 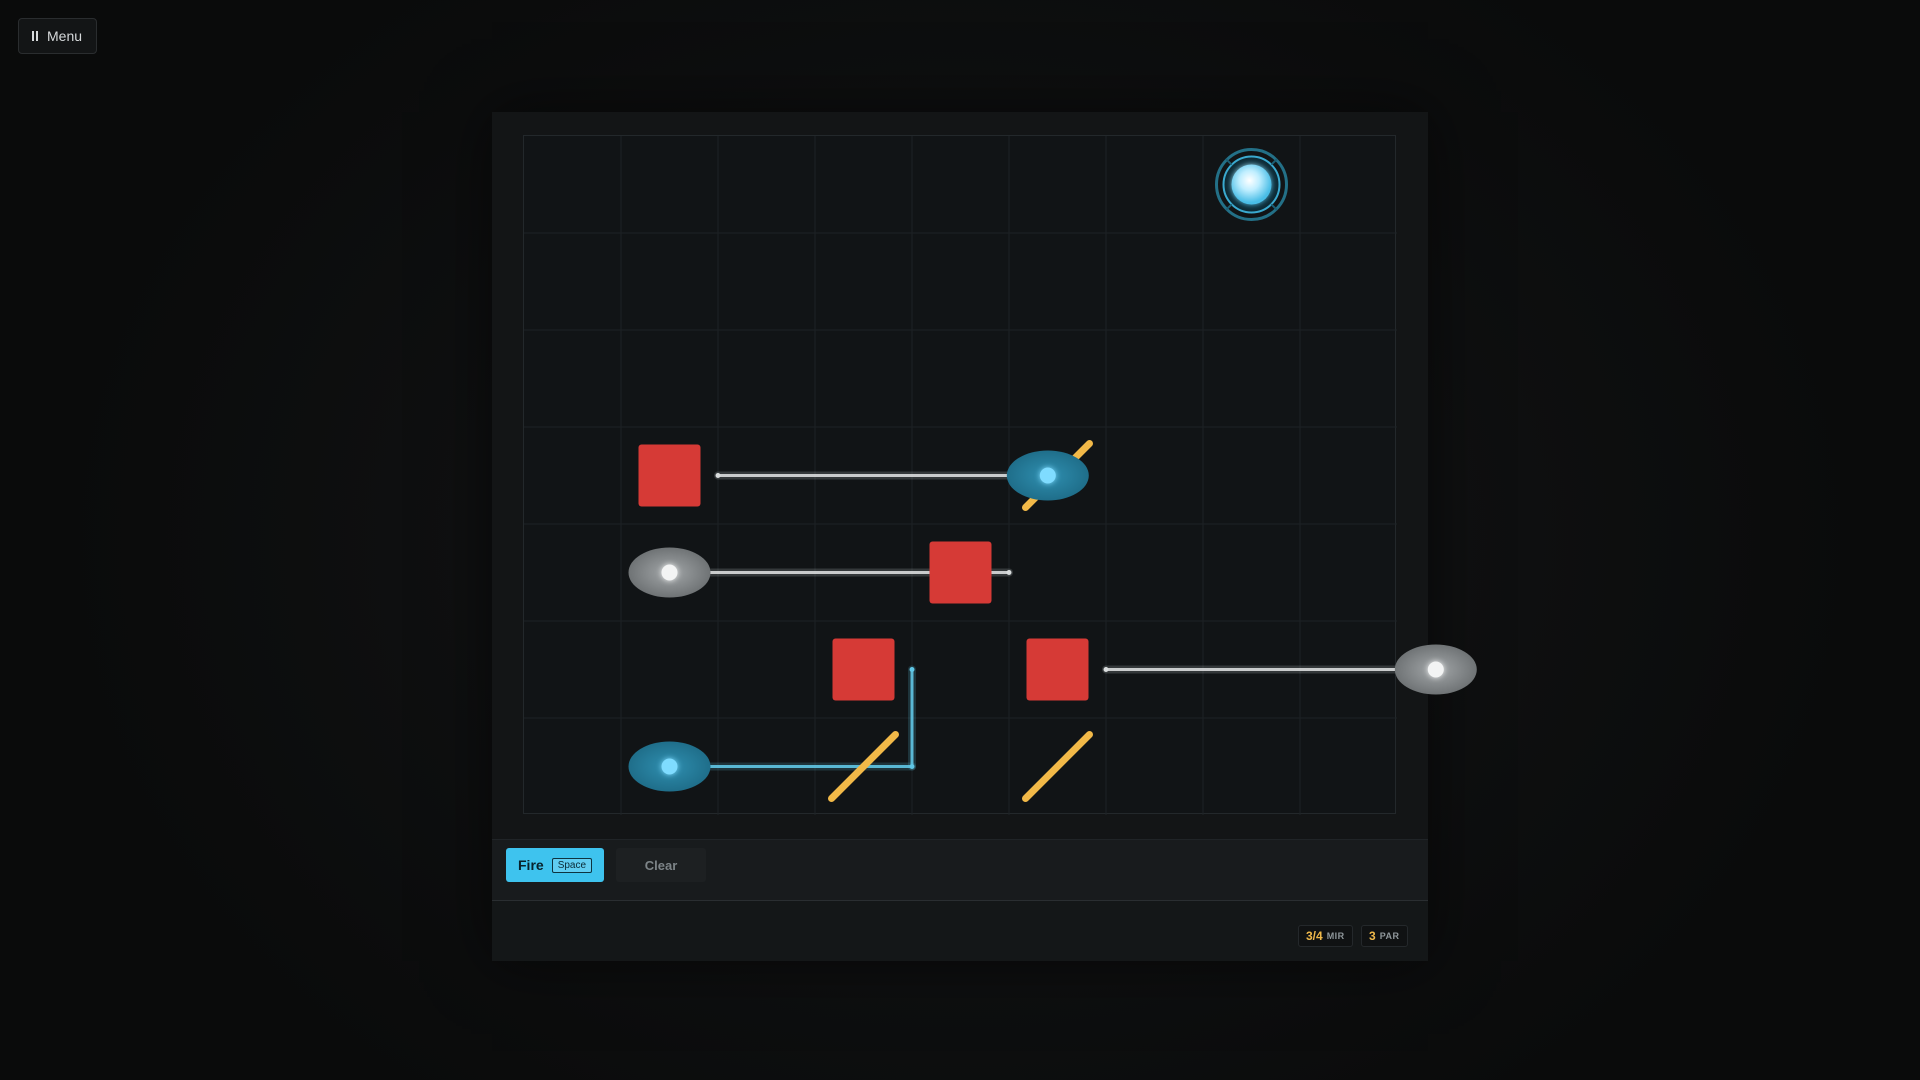 What do you see at coordinates (1057, 766) in the screenshot?
I see `mirror` at bounding box center [1057, 766].